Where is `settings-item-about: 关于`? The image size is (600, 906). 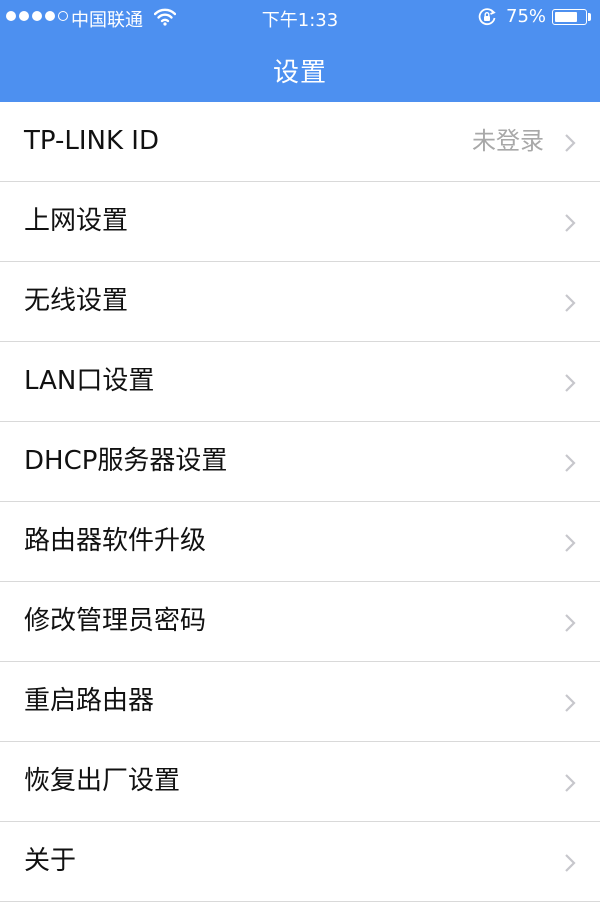 settings-item-about: 关于 is located at coordinates (300, 862).